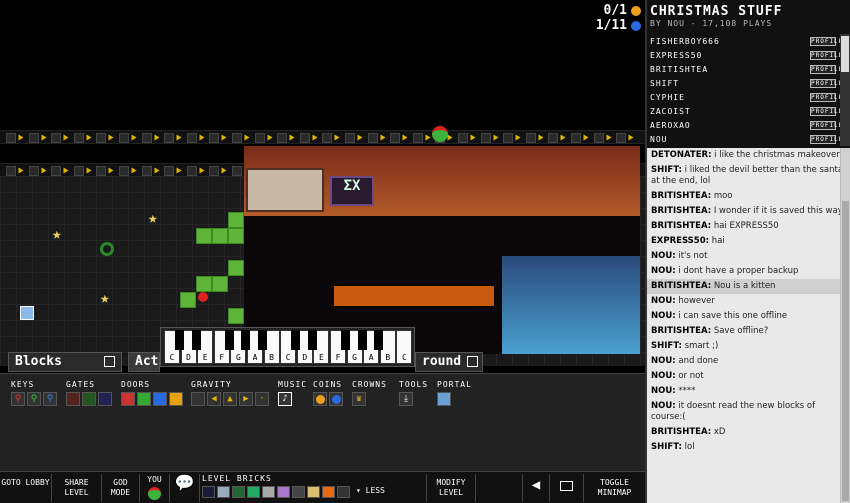  I want to click on red-key-icon: ⚲, so click(18, 399).